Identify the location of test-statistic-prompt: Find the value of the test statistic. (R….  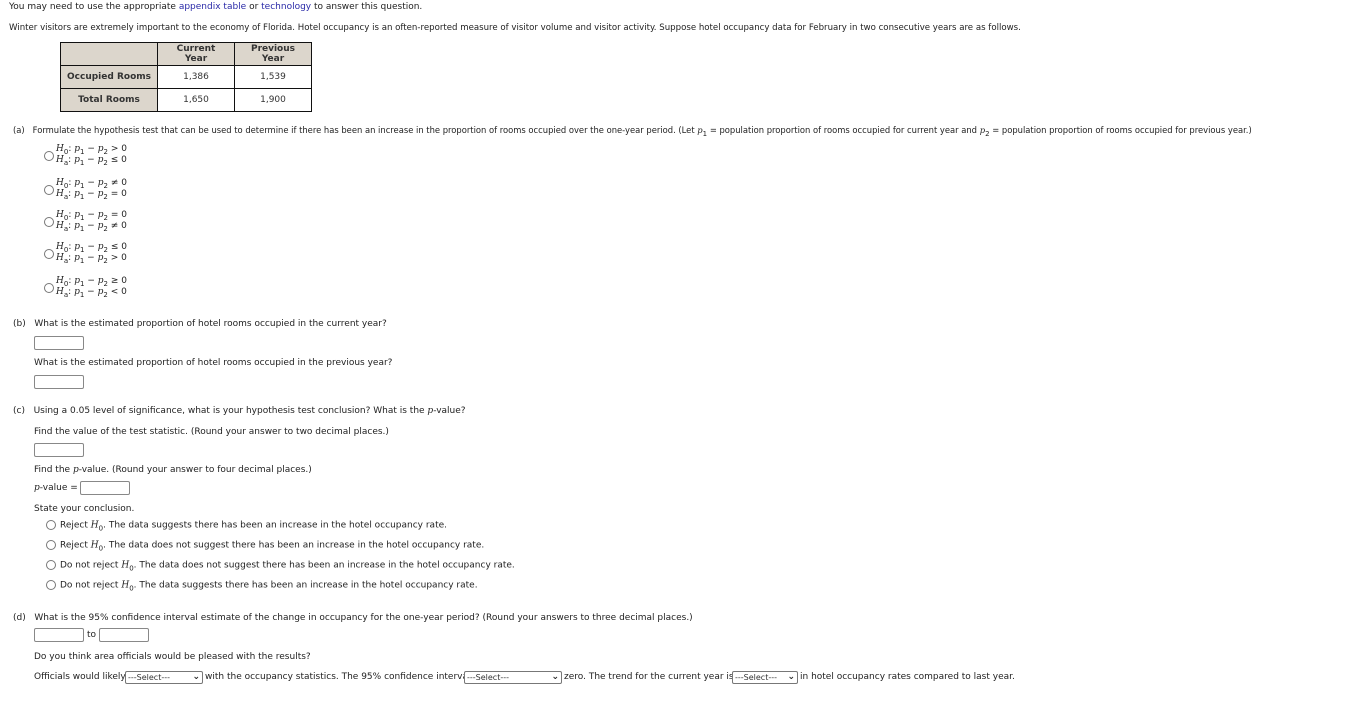
(211, 432).